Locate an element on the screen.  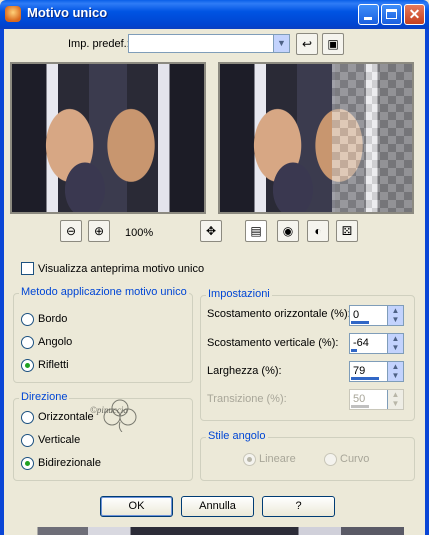
width-value: 79 is located at coordinates (359, 371).